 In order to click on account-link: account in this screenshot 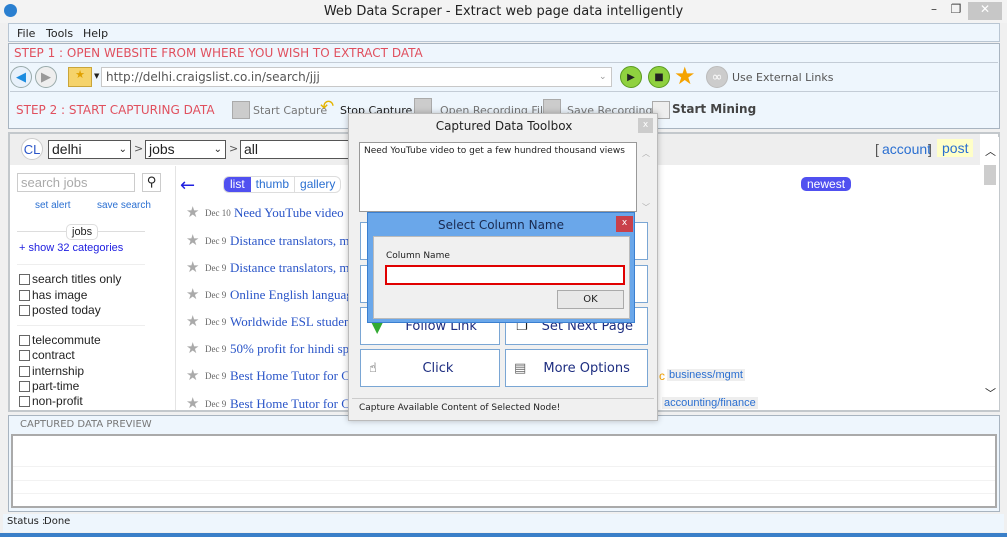, I will do `click(906, 149)`.